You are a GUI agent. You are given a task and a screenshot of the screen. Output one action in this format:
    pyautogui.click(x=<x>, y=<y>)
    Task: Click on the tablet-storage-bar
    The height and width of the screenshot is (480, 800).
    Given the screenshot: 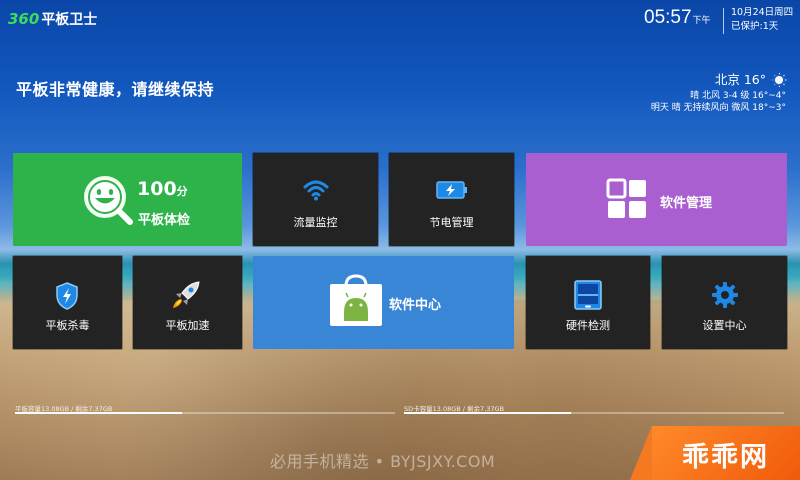 What is the action you would take?
    pyautogui.click(x=205, y=413)
    